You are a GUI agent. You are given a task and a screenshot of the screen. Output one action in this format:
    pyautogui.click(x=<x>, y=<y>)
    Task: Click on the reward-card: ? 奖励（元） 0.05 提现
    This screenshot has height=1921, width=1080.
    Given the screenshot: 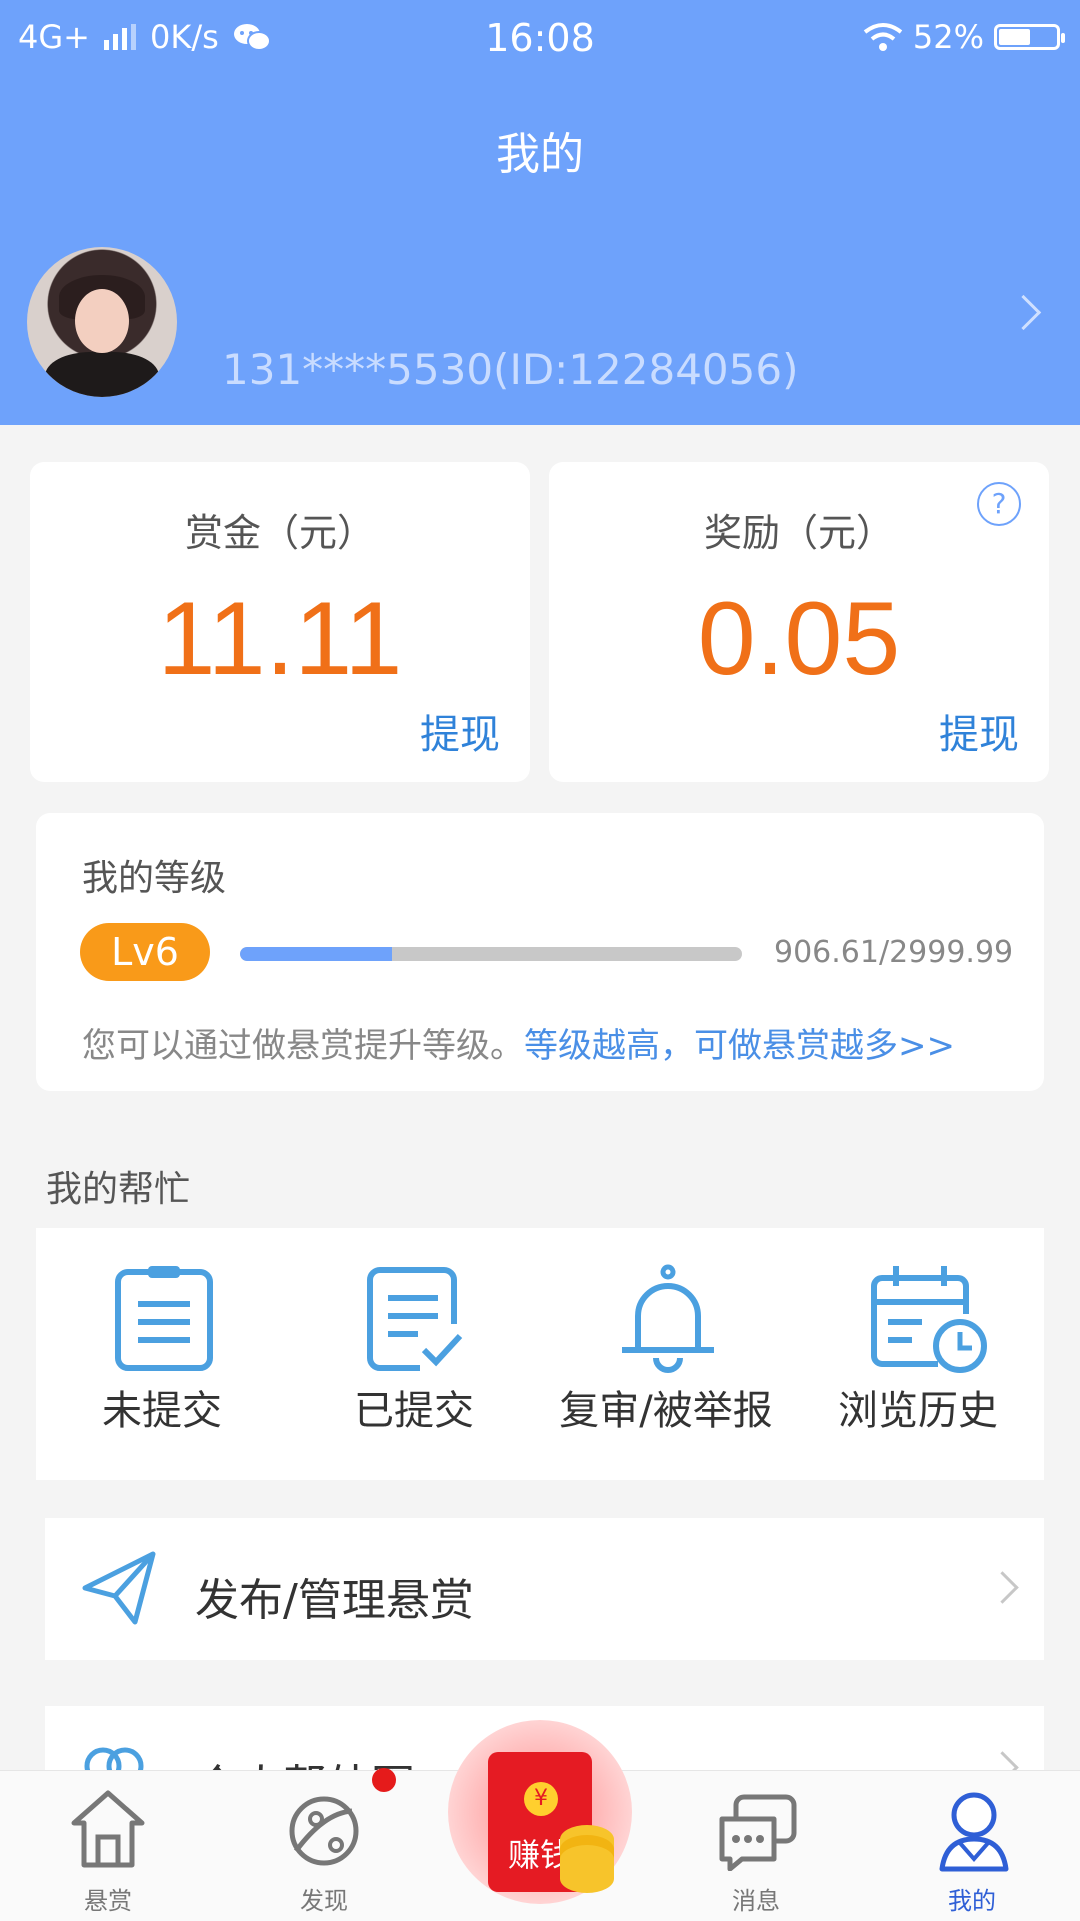 What is the action you would take?
    pyautogui.click(x=799, y=622)
    